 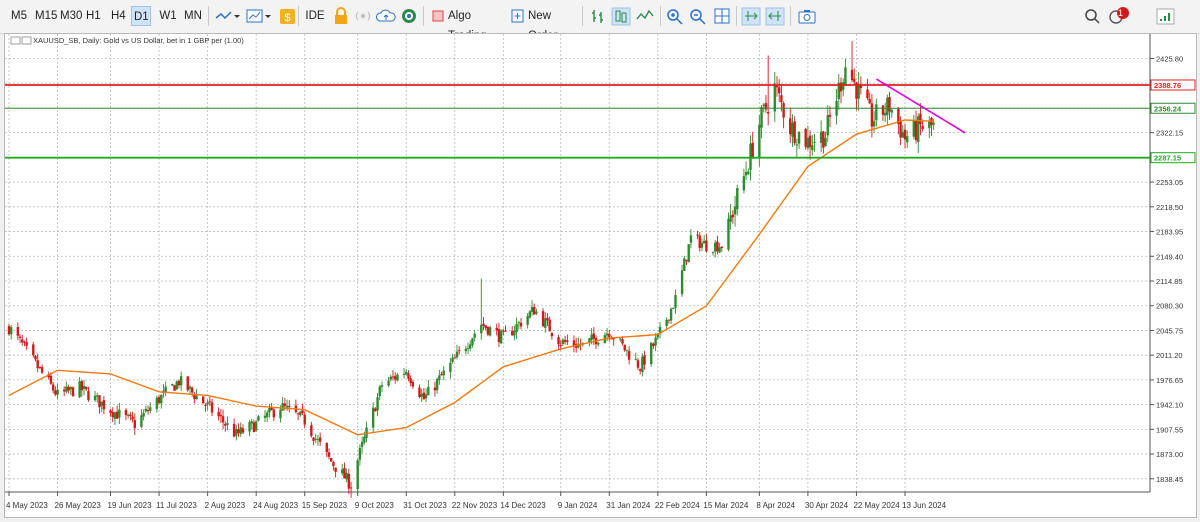 I want to click on date-label: 31 Oct 2023, so click(x=425, y=505).